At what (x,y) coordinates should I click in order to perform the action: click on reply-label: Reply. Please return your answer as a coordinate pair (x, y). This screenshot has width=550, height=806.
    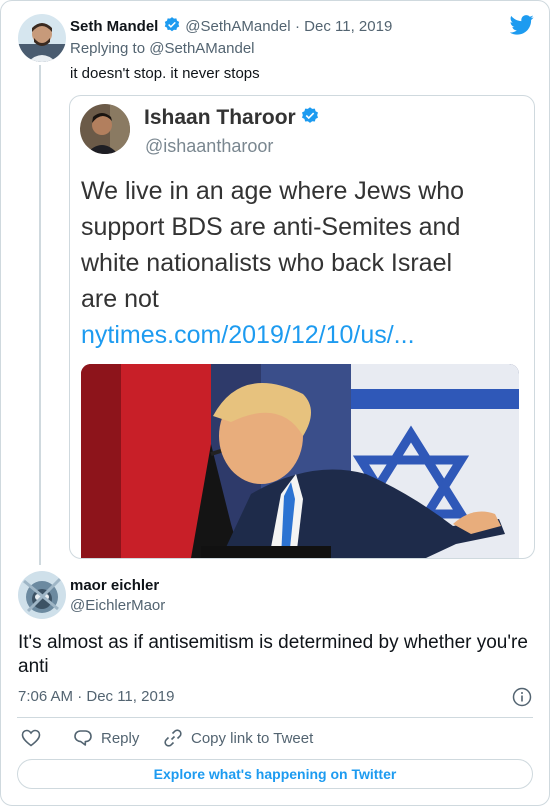
    Looking at the image, I should click on (120, 738).